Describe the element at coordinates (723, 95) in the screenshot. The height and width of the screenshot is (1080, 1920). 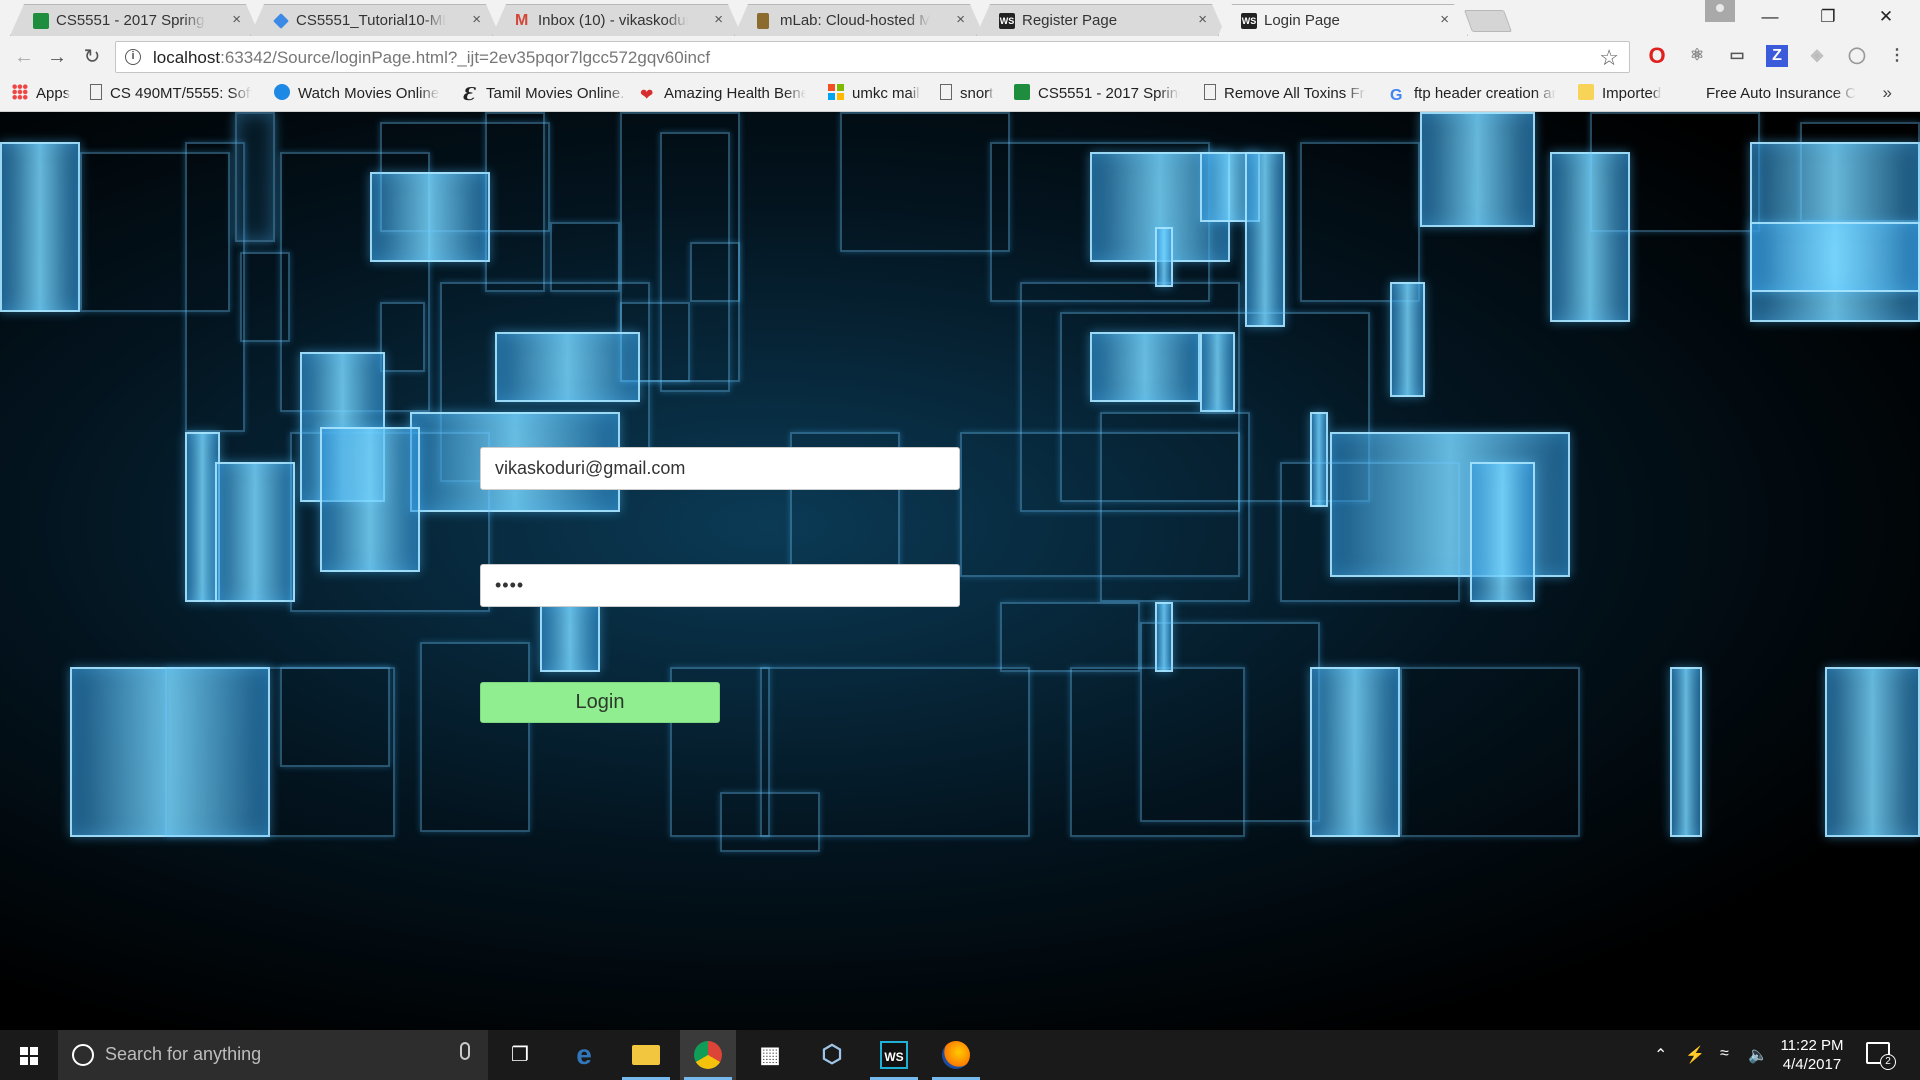
I see `bookmark-amazing-health: ❤ Amazing Health Benef` at that location.